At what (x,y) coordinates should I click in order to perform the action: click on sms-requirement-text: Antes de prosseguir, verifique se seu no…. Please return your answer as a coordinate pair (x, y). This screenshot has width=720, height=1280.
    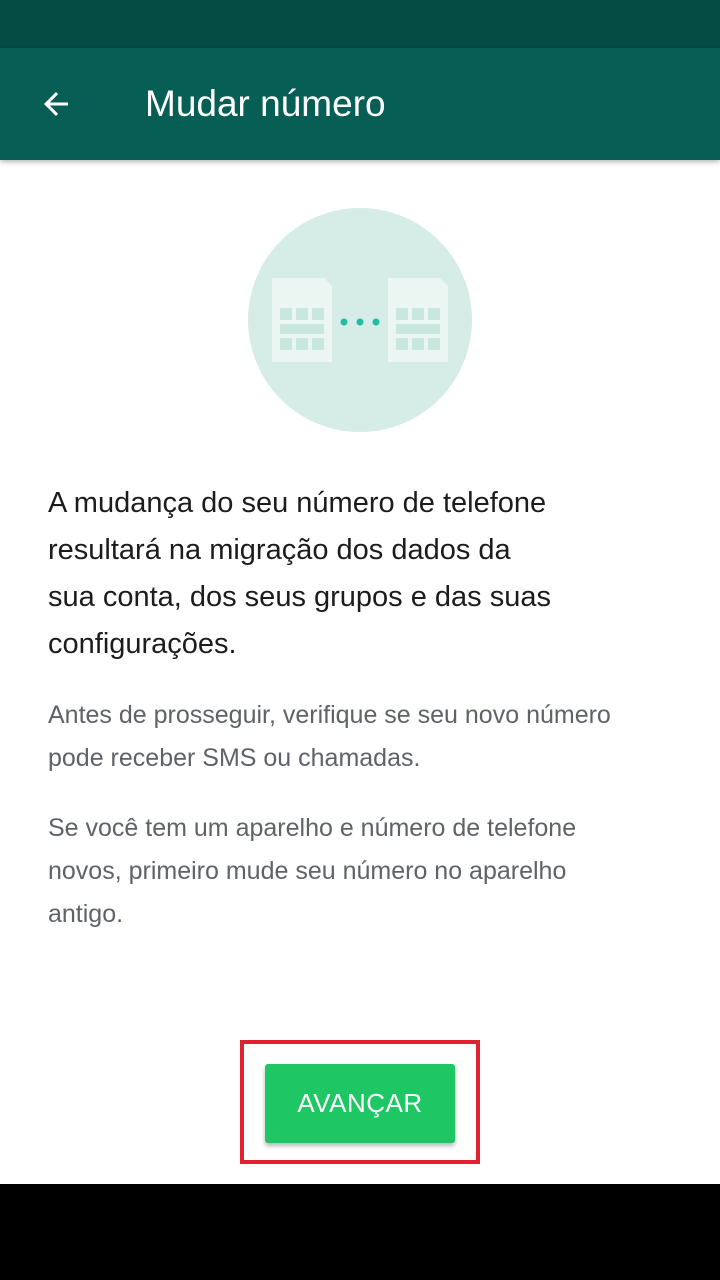
    Looking at the image, I should click on (329, 736).